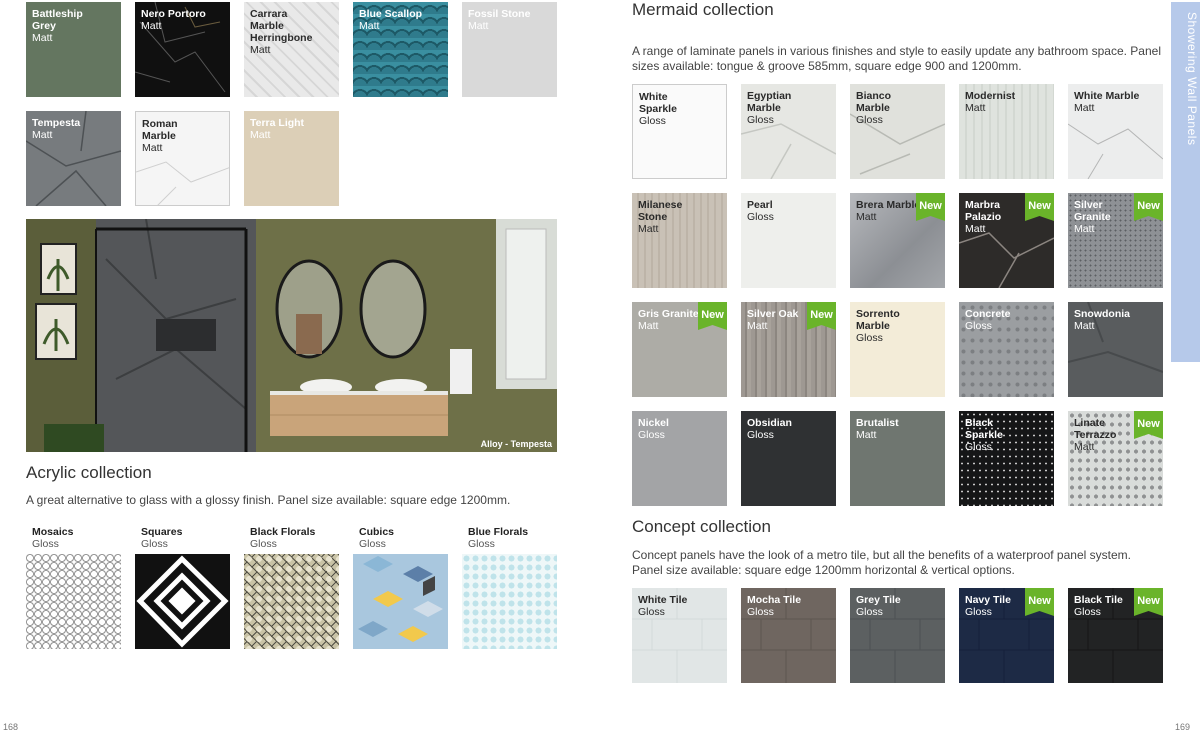  I want to click on swatch-cubics, so click(400, 601).